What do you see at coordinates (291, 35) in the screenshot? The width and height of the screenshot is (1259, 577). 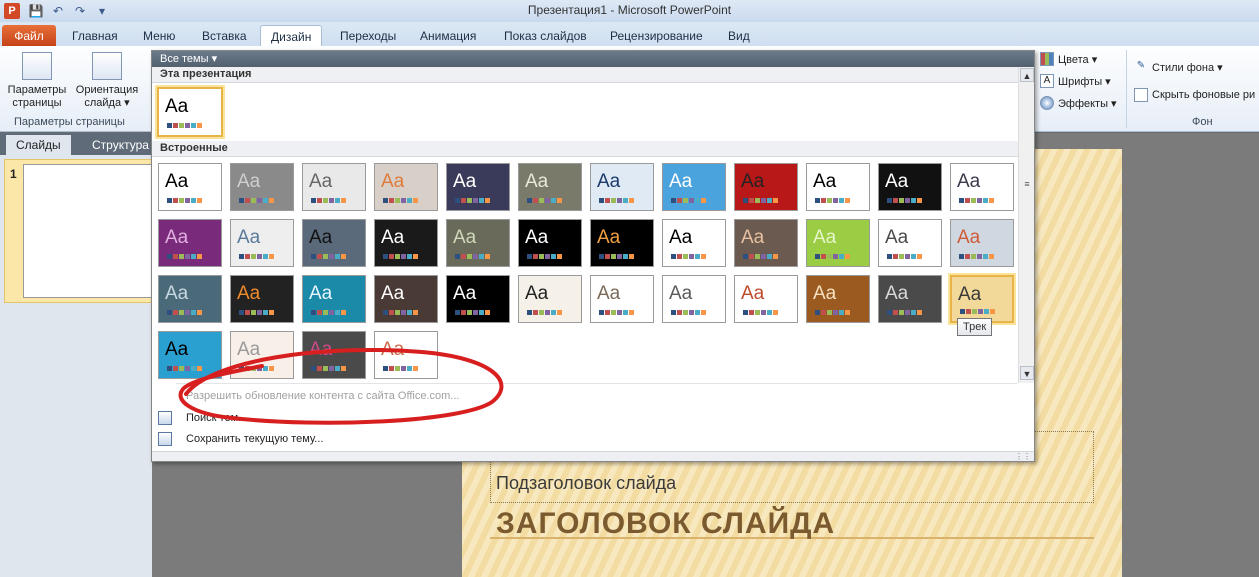 I see `tab-design: Дизайн` at bounding box center [291, 35].